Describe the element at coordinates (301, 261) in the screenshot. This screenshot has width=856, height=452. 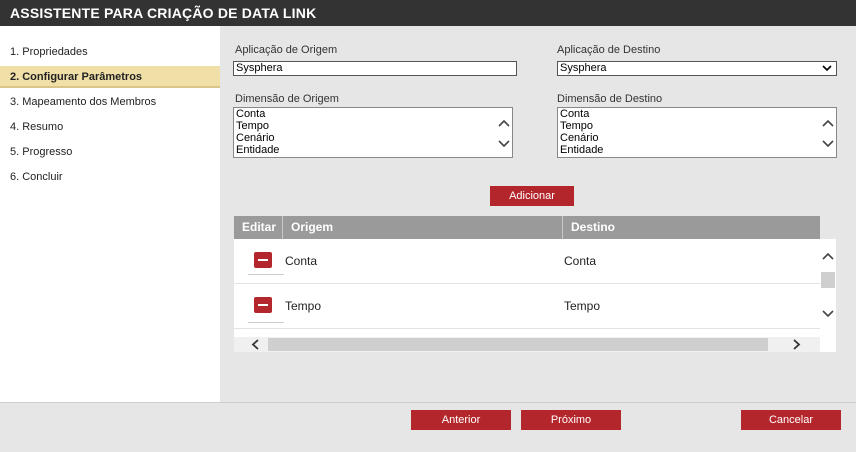
I see `row-source: Conta` at that location.